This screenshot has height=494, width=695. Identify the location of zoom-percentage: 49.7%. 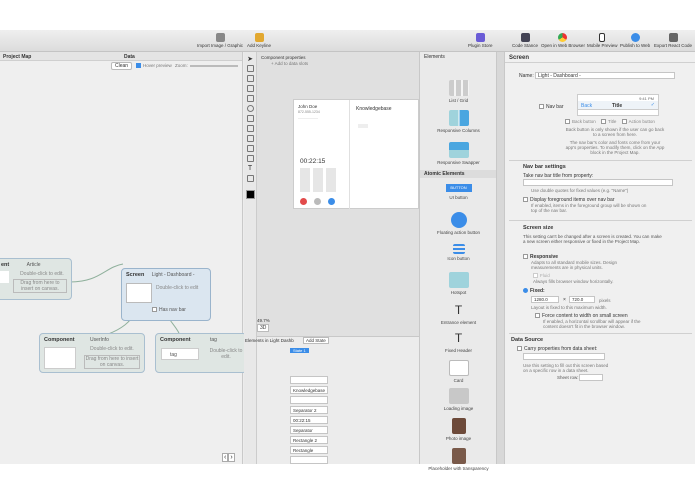
(263, 320).